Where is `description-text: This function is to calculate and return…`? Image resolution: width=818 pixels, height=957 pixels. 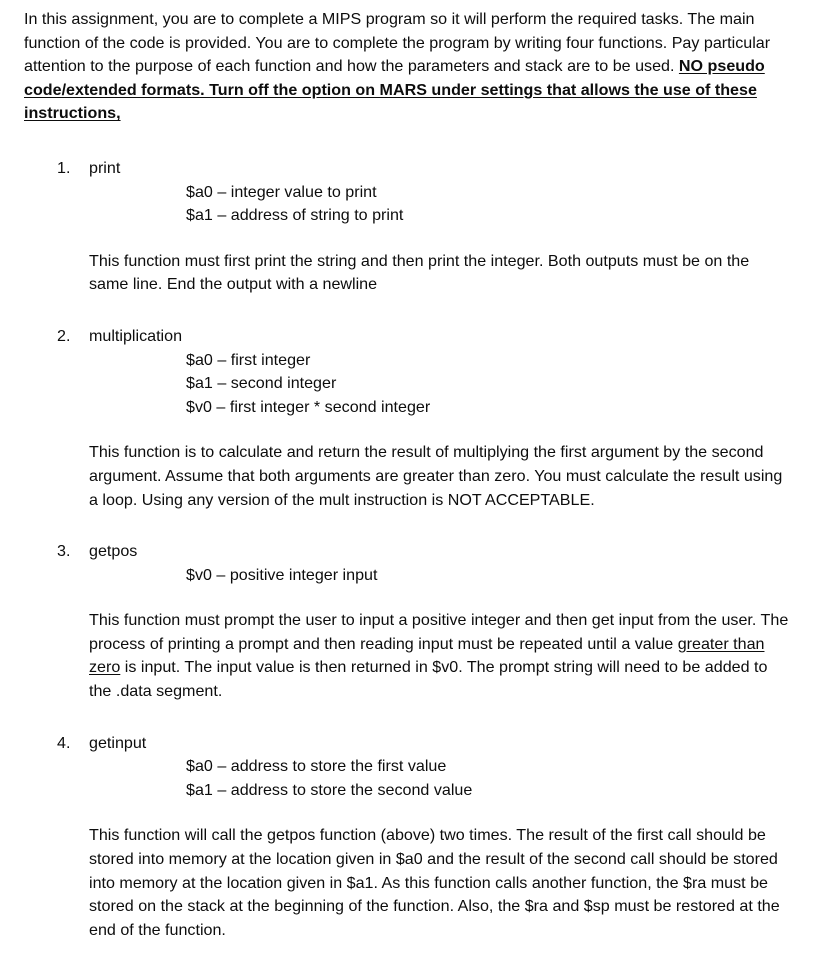
description-text: This function is to calculate and return… is located at coordinates (436, 476).